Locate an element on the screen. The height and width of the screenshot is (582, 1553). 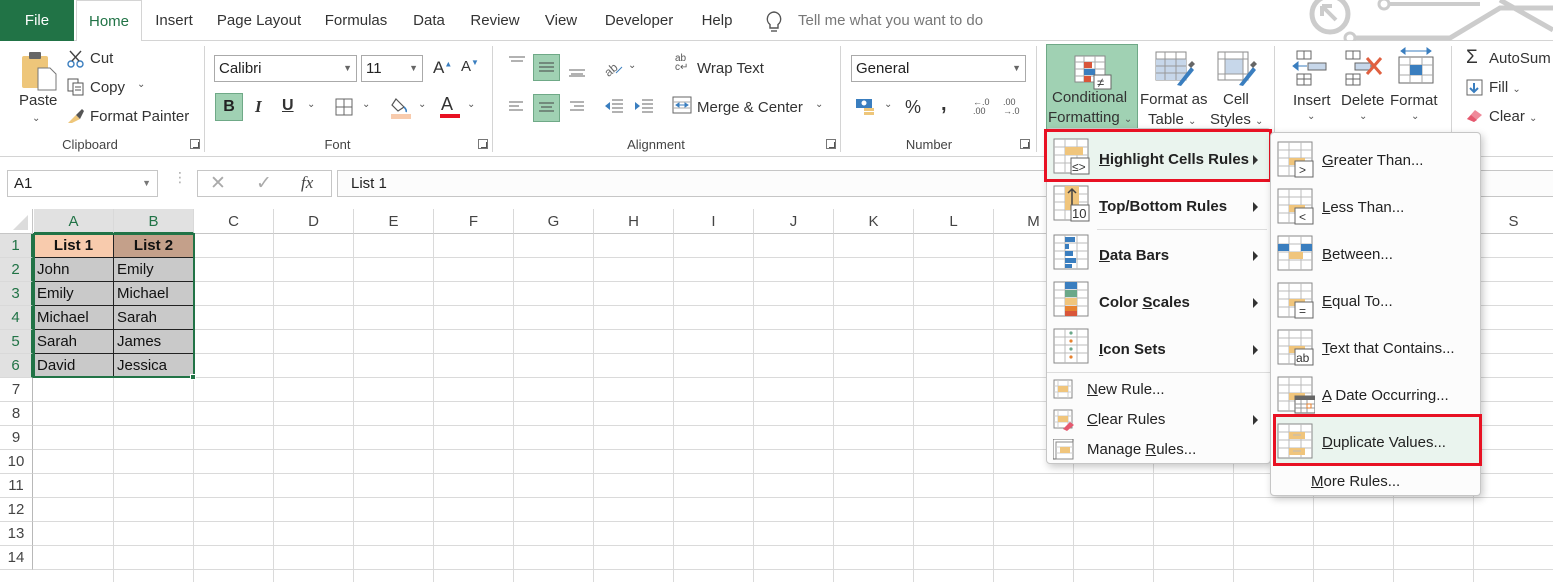
increase-indent-icon is located at coordinates (644, 106).